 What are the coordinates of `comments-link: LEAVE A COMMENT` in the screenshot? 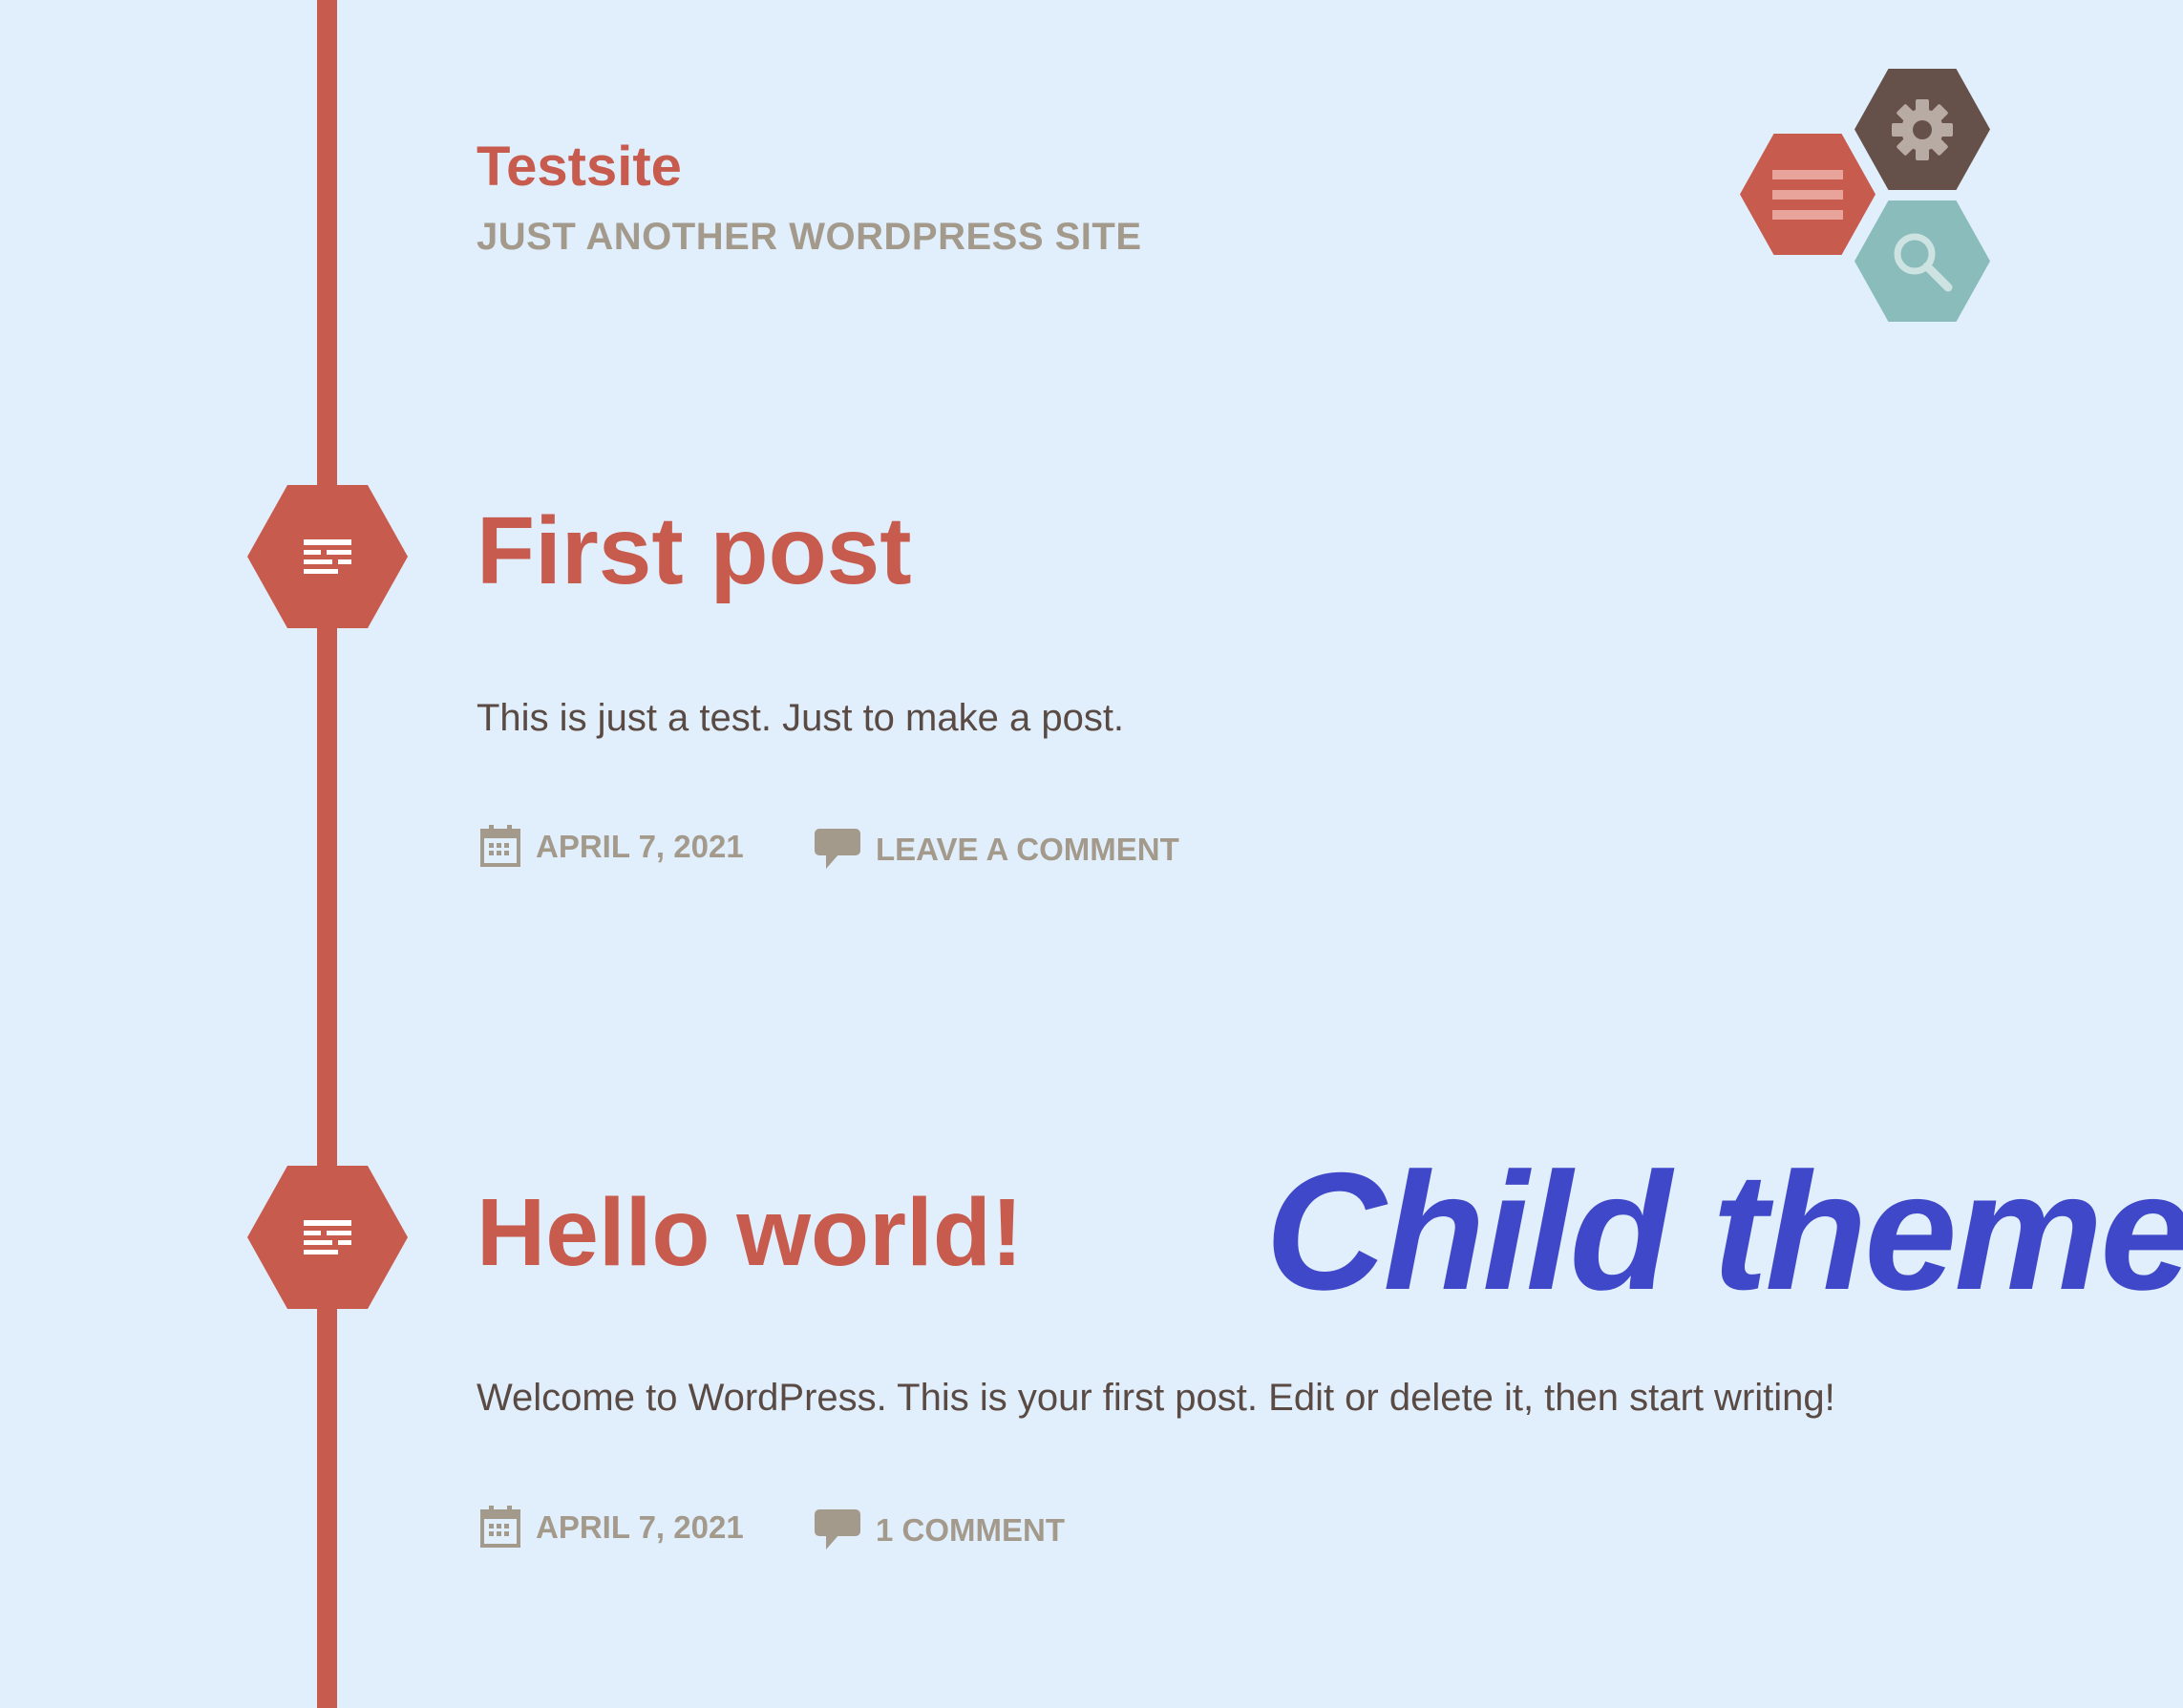 It's located at (997, 849).